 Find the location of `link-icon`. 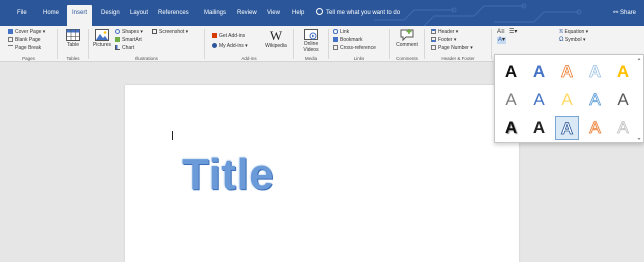

link-icon is located at coordinates (335, 31).